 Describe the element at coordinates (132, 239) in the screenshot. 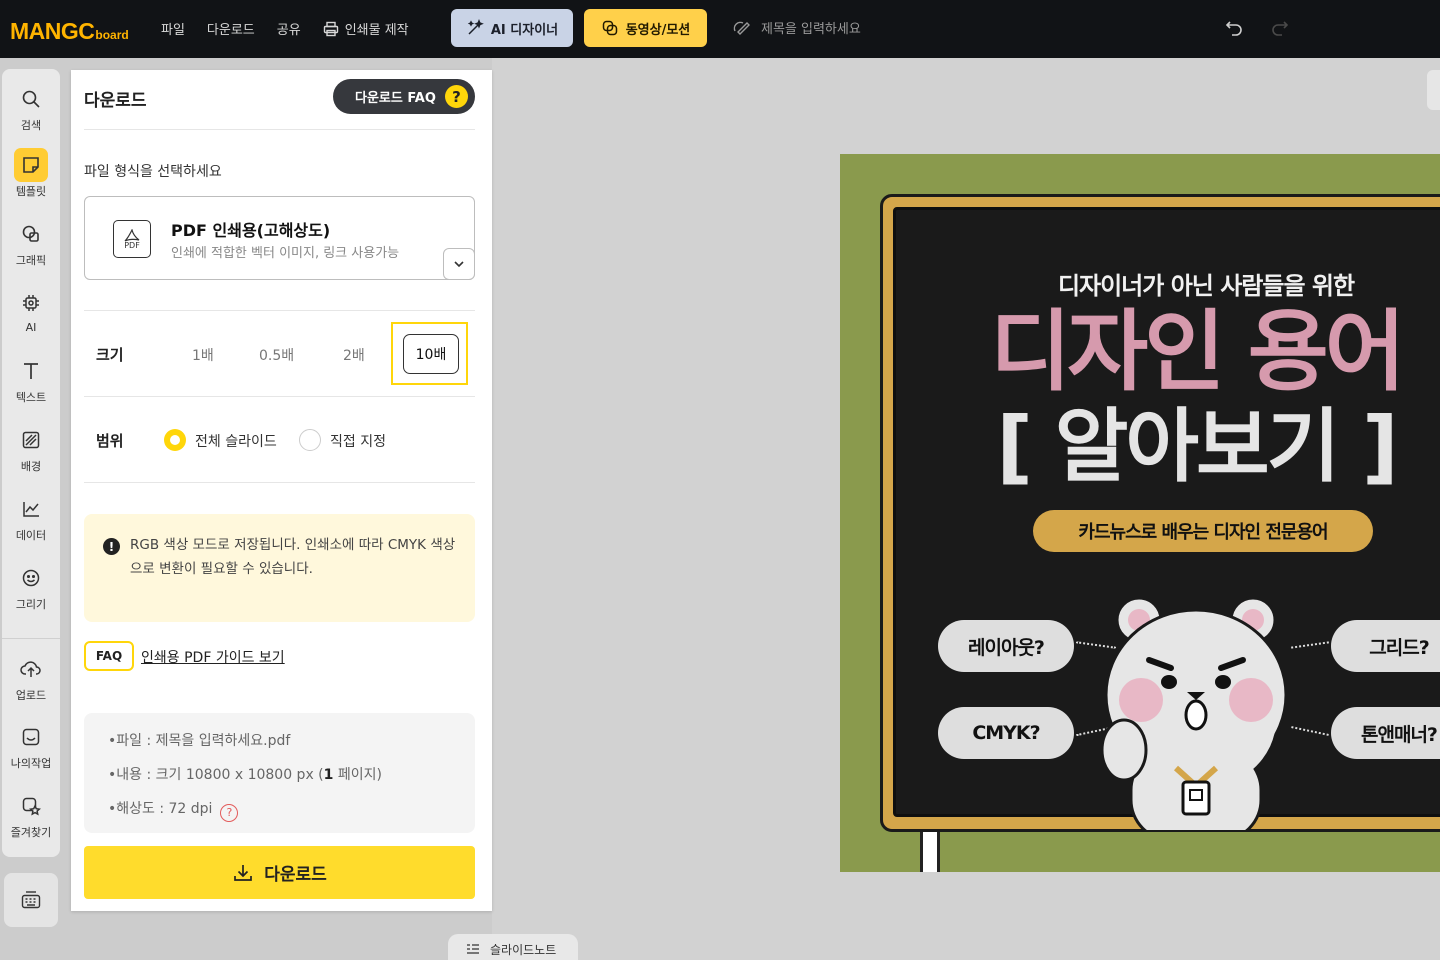

I see `pdf-file-icon: PDF` at that location.